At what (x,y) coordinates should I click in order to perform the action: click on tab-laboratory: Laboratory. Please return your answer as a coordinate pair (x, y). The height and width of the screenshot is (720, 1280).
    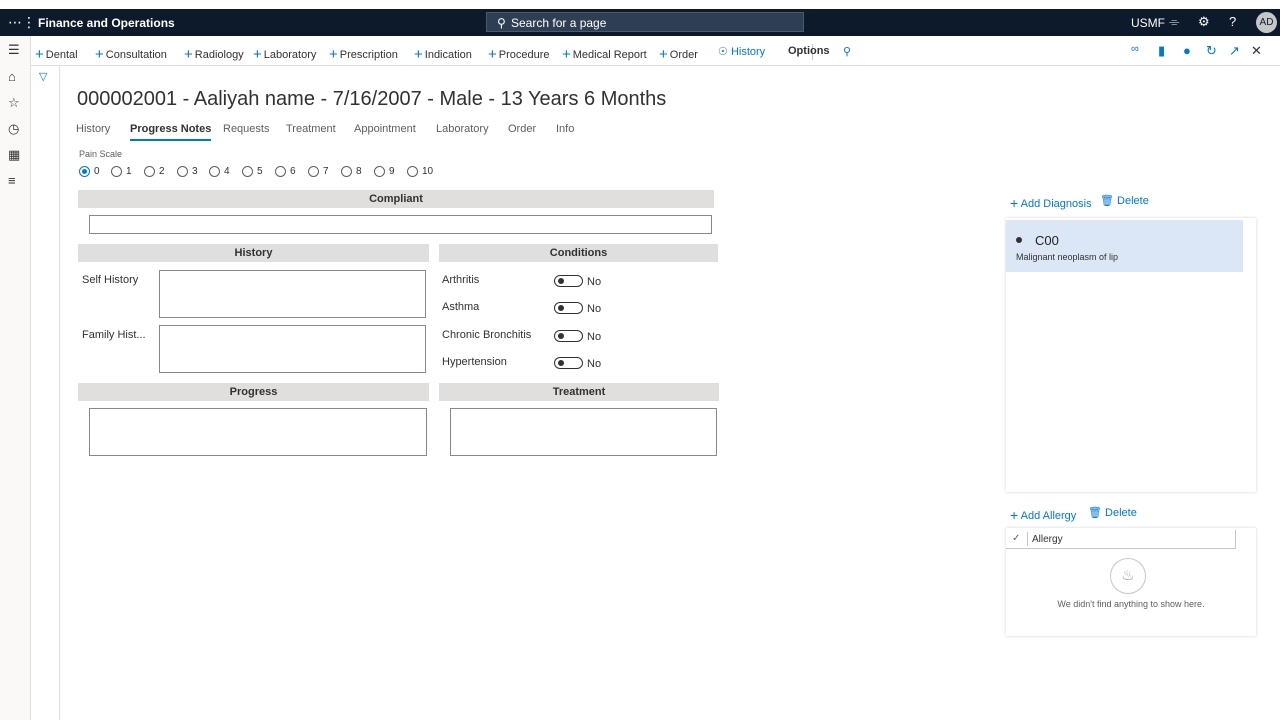
    Looking at the image, I should click on (462, 129).